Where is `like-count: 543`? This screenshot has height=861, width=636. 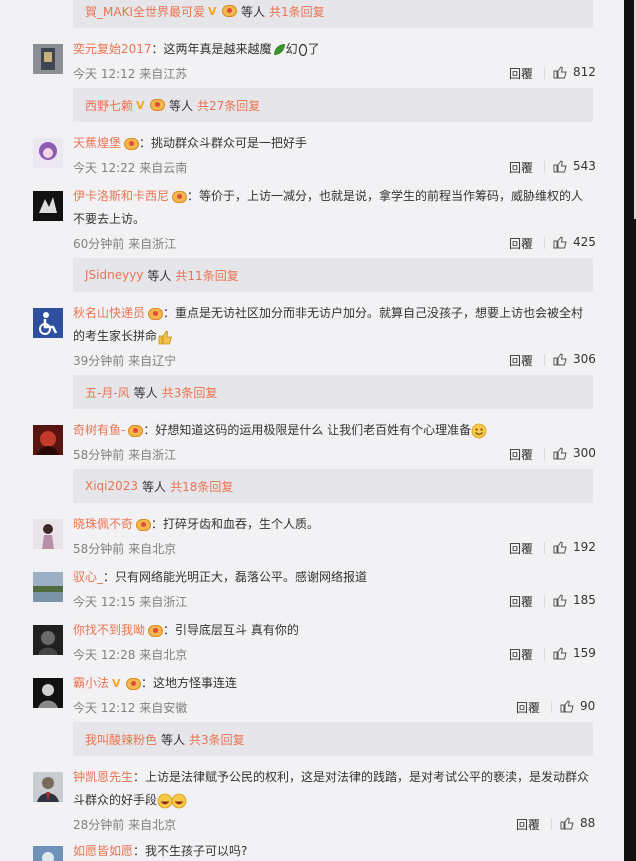 like-count: 543 is located at coordinates (584, 166).